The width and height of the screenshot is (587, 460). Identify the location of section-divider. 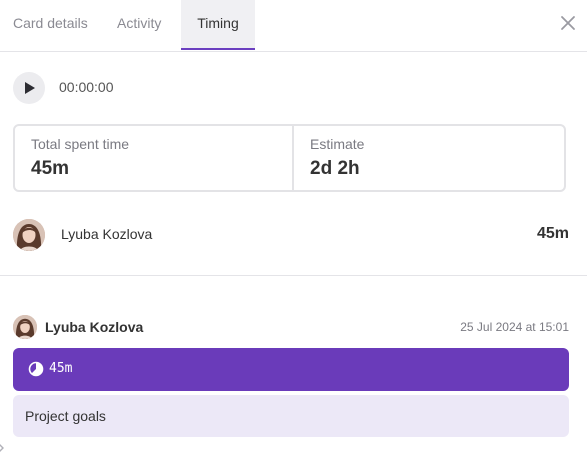
(293, 275).